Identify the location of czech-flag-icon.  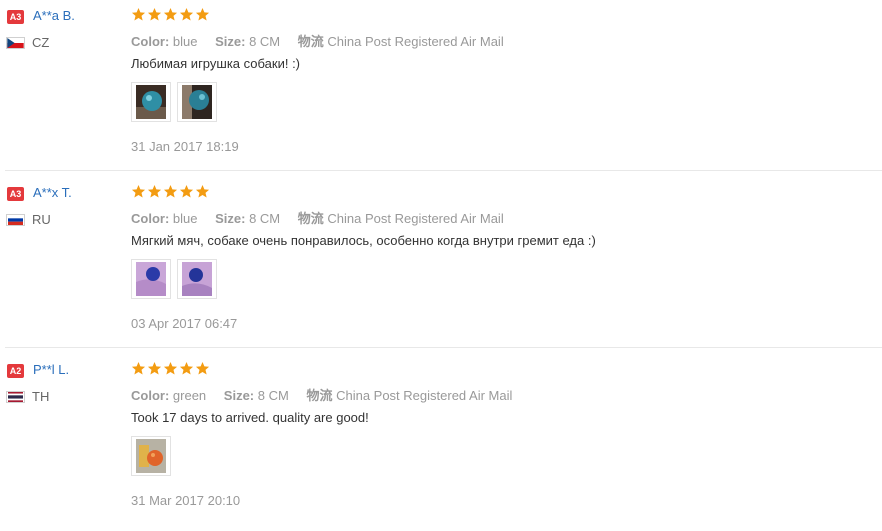
(15, 43).